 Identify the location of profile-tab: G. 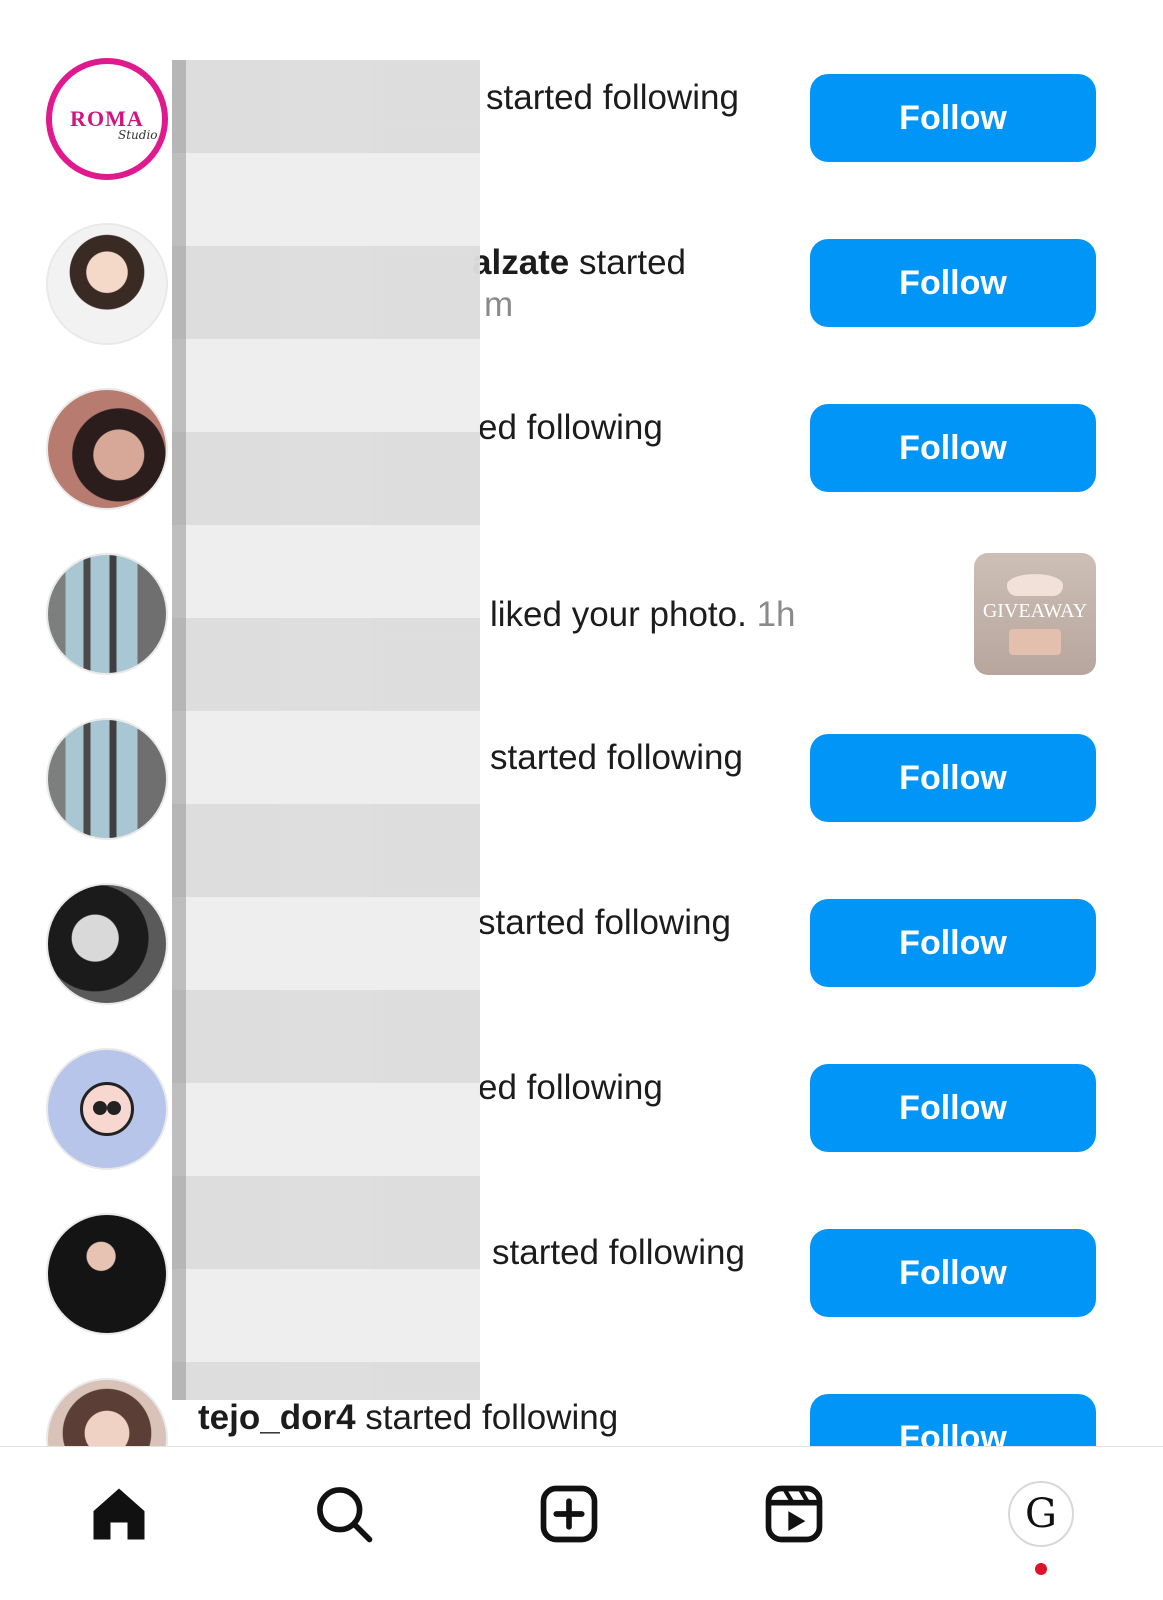
(1041, 1514).